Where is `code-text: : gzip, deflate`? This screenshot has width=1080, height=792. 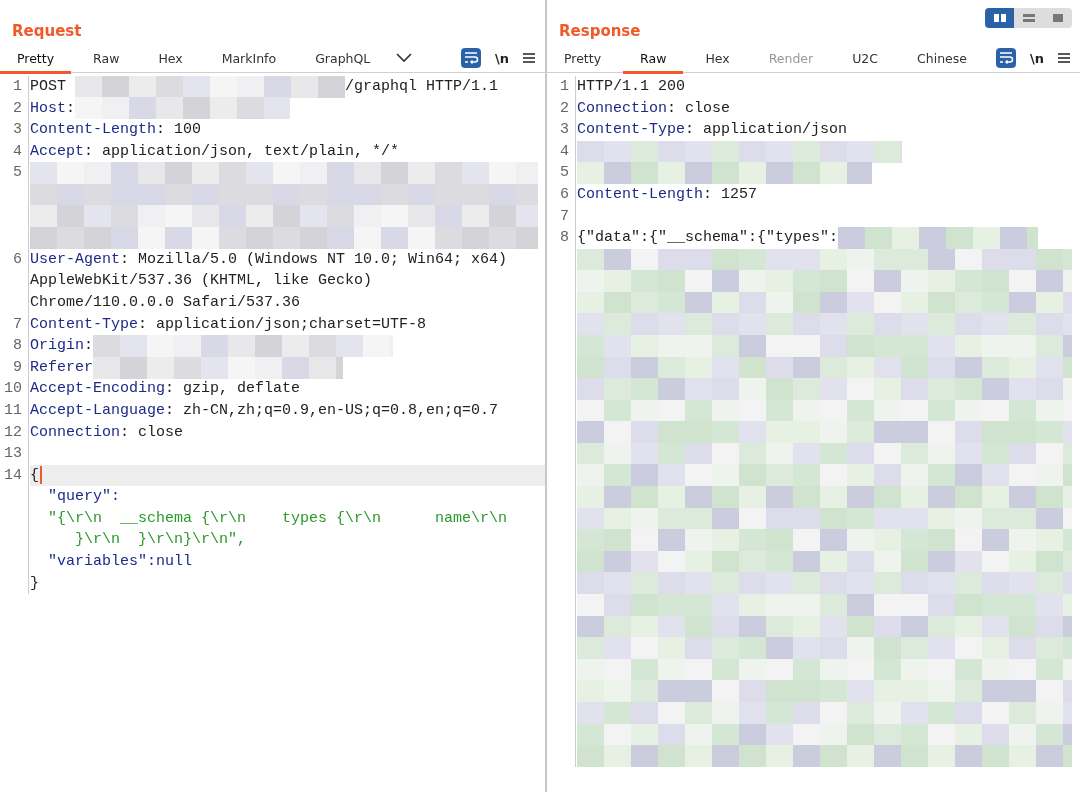 code-text: : gzip, deflate is located at coordinates (233, 389).